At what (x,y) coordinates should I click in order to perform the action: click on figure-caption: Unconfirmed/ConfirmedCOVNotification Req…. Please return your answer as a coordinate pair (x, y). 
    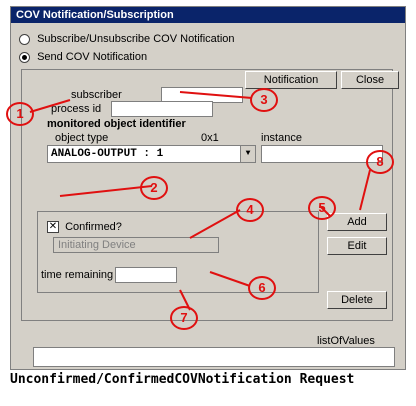
    Looking at the image, I should click on (182, 379).